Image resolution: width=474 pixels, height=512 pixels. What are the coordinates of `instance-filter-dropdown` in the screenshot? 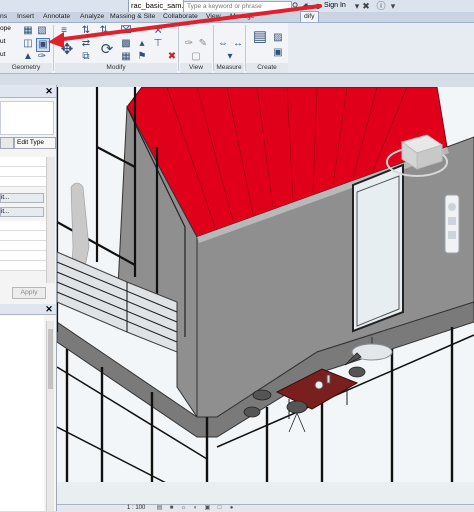 It's located at (7, 143).